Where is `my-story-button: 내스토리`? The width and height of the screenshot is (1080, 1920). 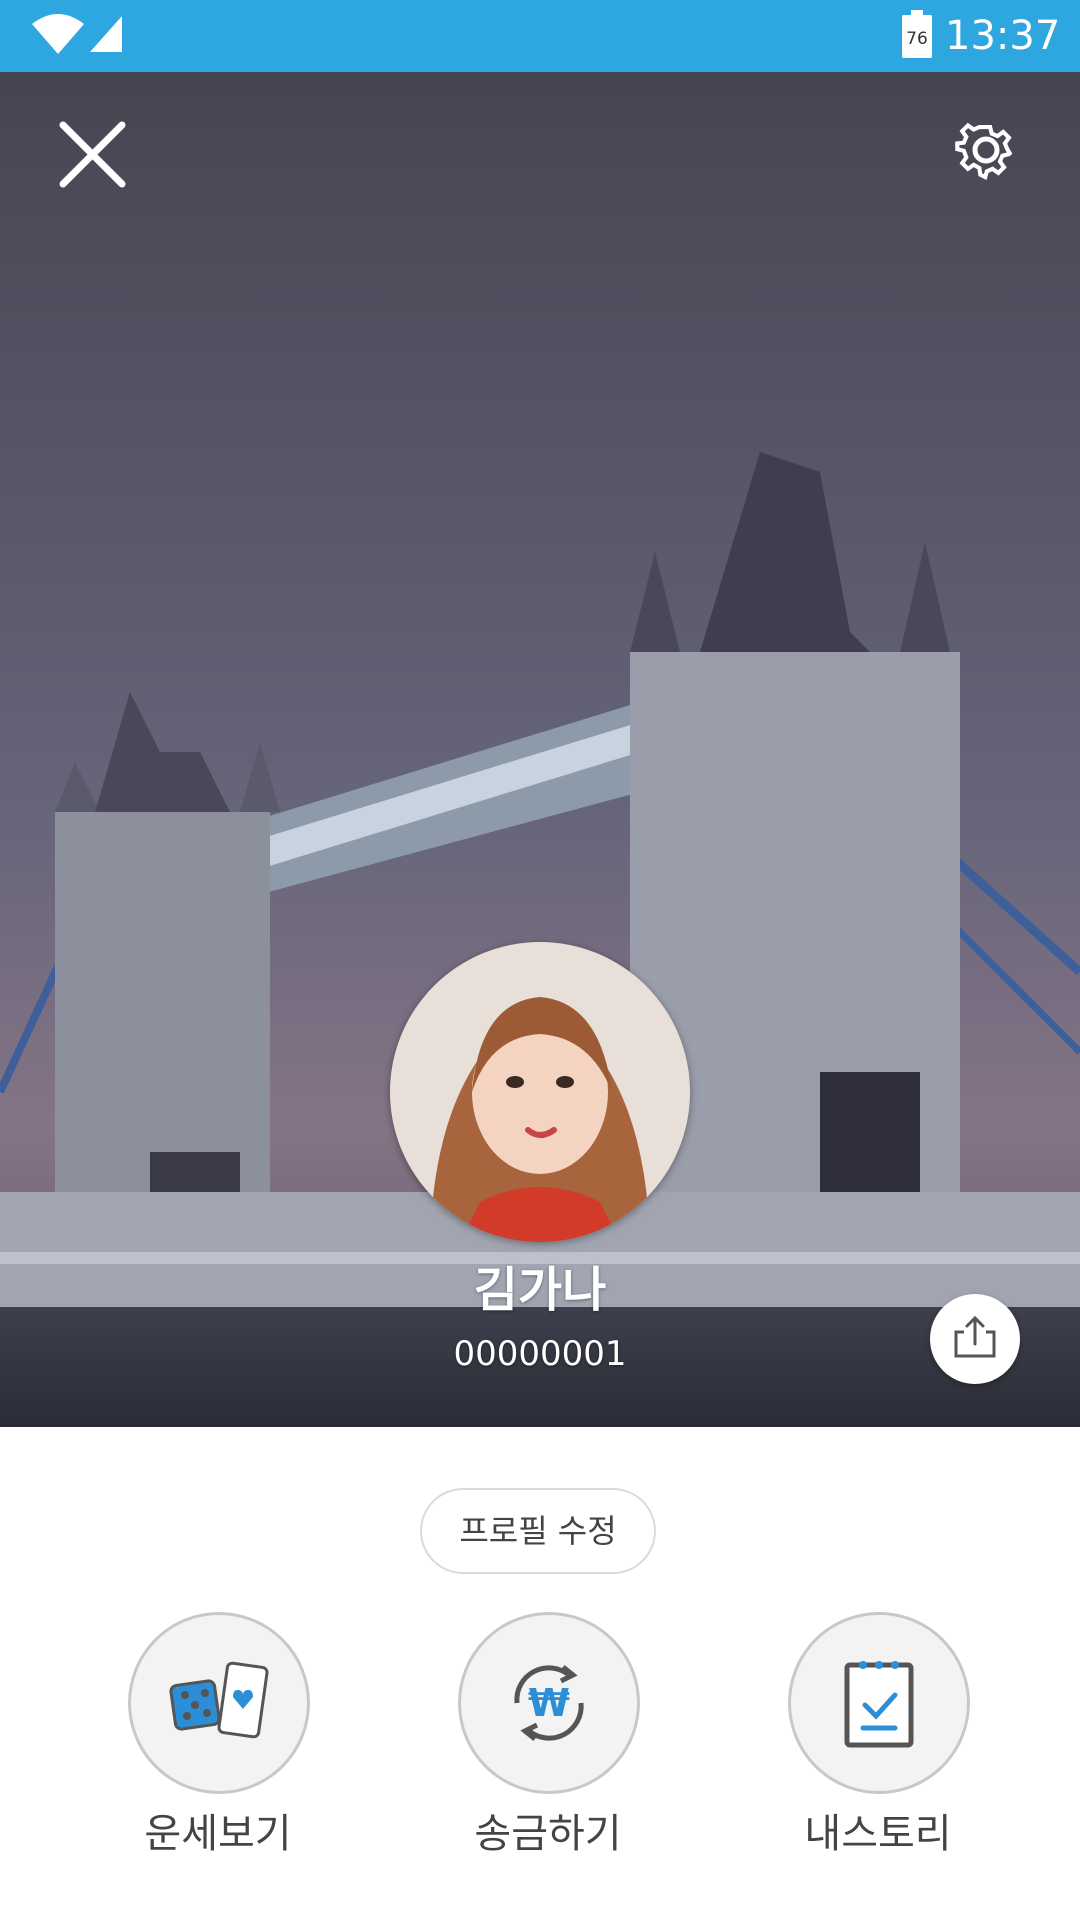 my-story-button: 내스토리 is located at coordinates (878, 1742).